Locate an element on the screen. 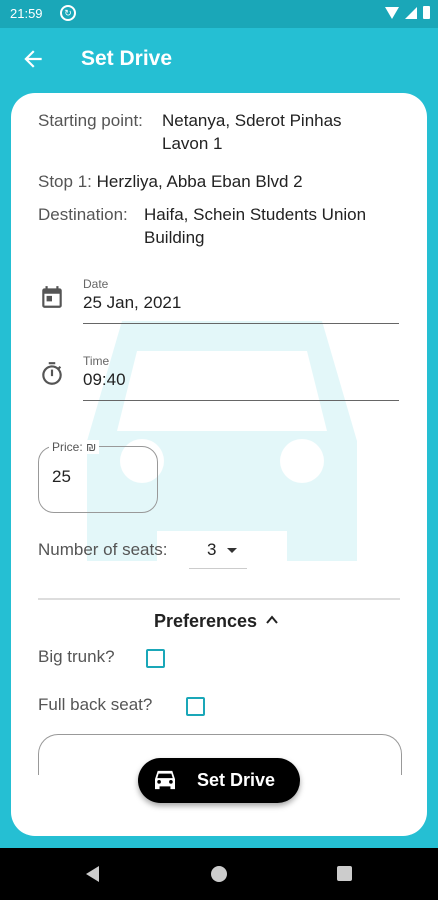 This screenshot has height=900, width=438. destination-label-row: Destination: is located at coordinates (83, 214).